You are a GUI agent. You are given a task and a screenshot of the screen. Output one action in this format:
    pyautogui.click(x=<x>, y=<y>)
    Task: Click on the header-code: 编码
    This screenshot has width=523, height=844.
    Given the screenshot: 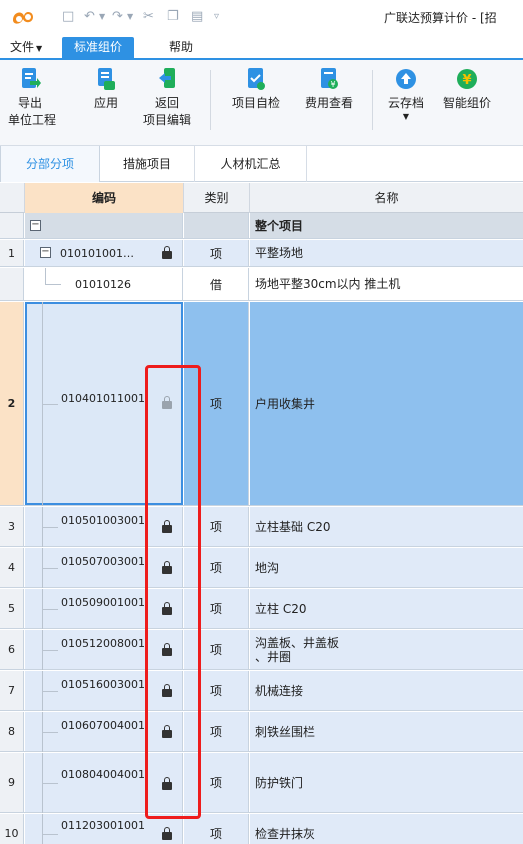 What is the action you would take?
    pyautogui.click(x=104, y=198)
    